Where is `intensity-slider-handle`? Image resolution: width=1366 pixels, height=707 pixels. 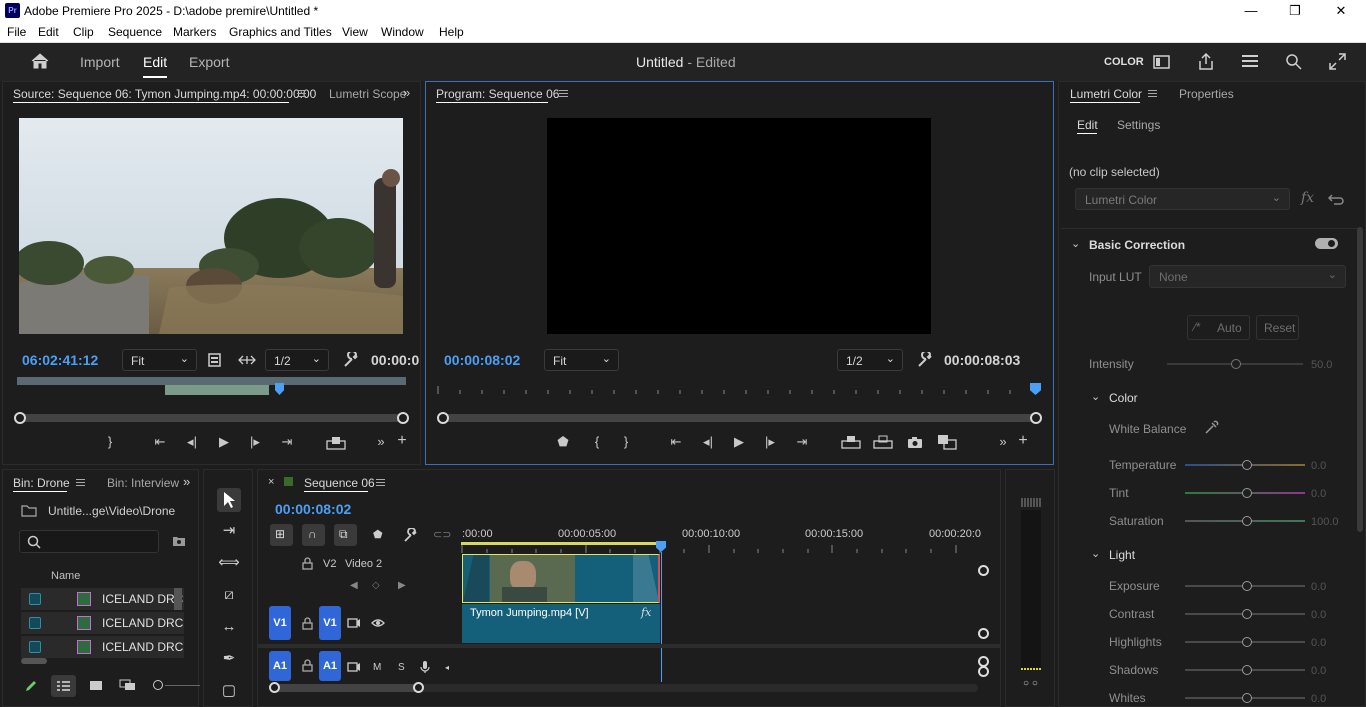
intensity-slider-handle is located at coordinates (1236, 364).